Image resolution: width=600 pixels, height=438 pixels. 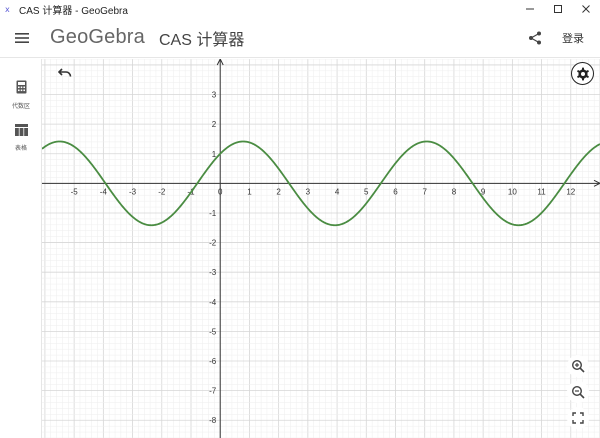 What do you see at coordinates (97, 37) in the screenshot?
I see `geogebra-logo: GeoGebra` at bounding box center [97, 37].